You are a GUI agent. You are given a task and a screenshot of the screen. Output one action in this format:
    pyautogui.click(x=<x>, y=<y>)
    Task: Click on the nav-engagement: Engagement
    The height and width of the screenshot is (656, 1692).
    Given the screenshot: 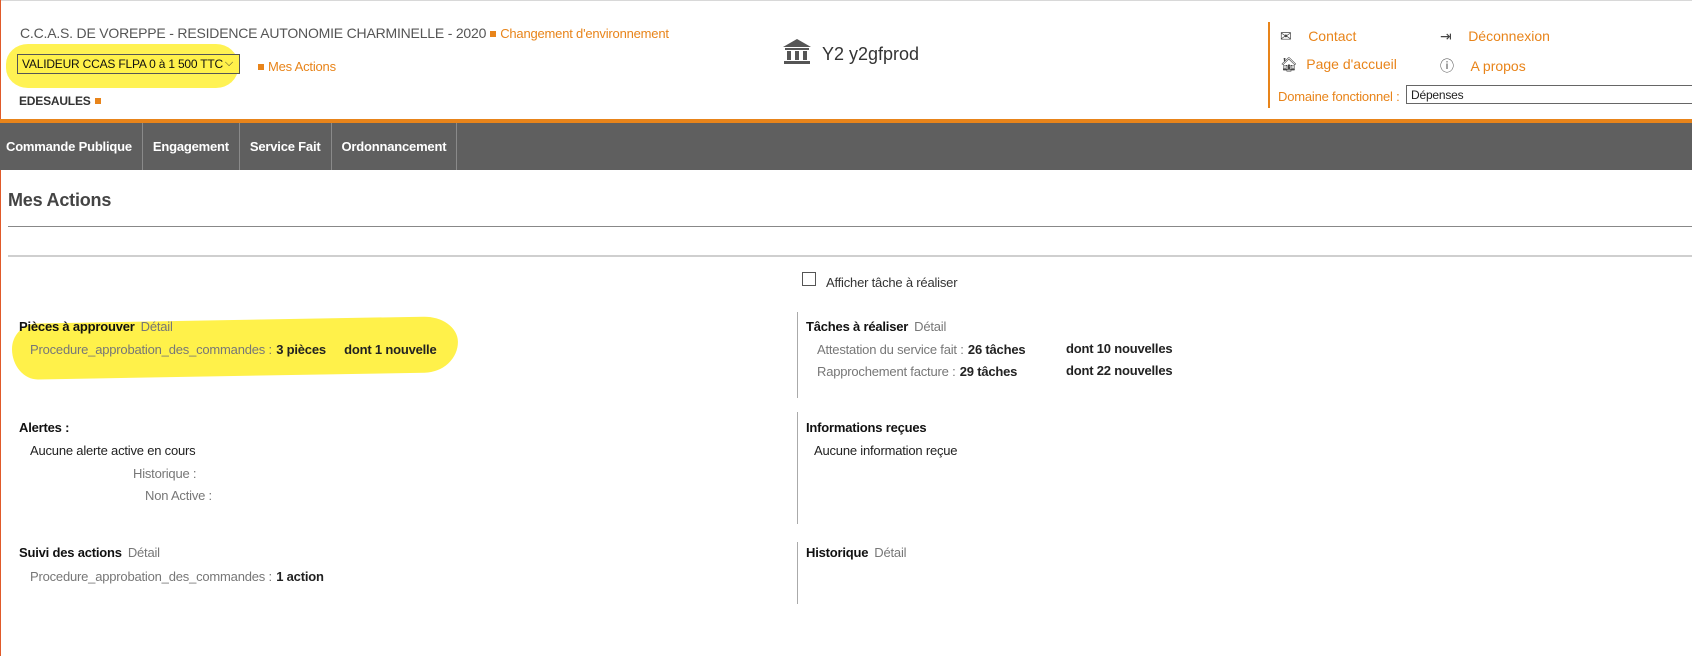 What is the action you would take?
    pyautogui.click(x=191, y=146)
    